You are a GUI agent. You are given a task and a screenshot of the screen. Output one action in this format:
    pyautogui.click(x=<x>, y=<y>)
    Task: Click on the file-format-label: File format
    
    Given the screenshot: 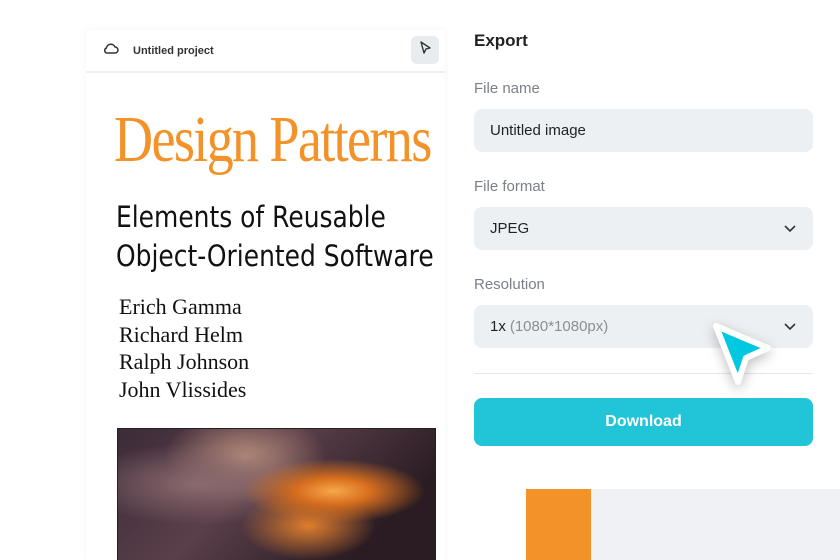 What is the action you would take?
    pyautogui.click(x=509, y=186)
    